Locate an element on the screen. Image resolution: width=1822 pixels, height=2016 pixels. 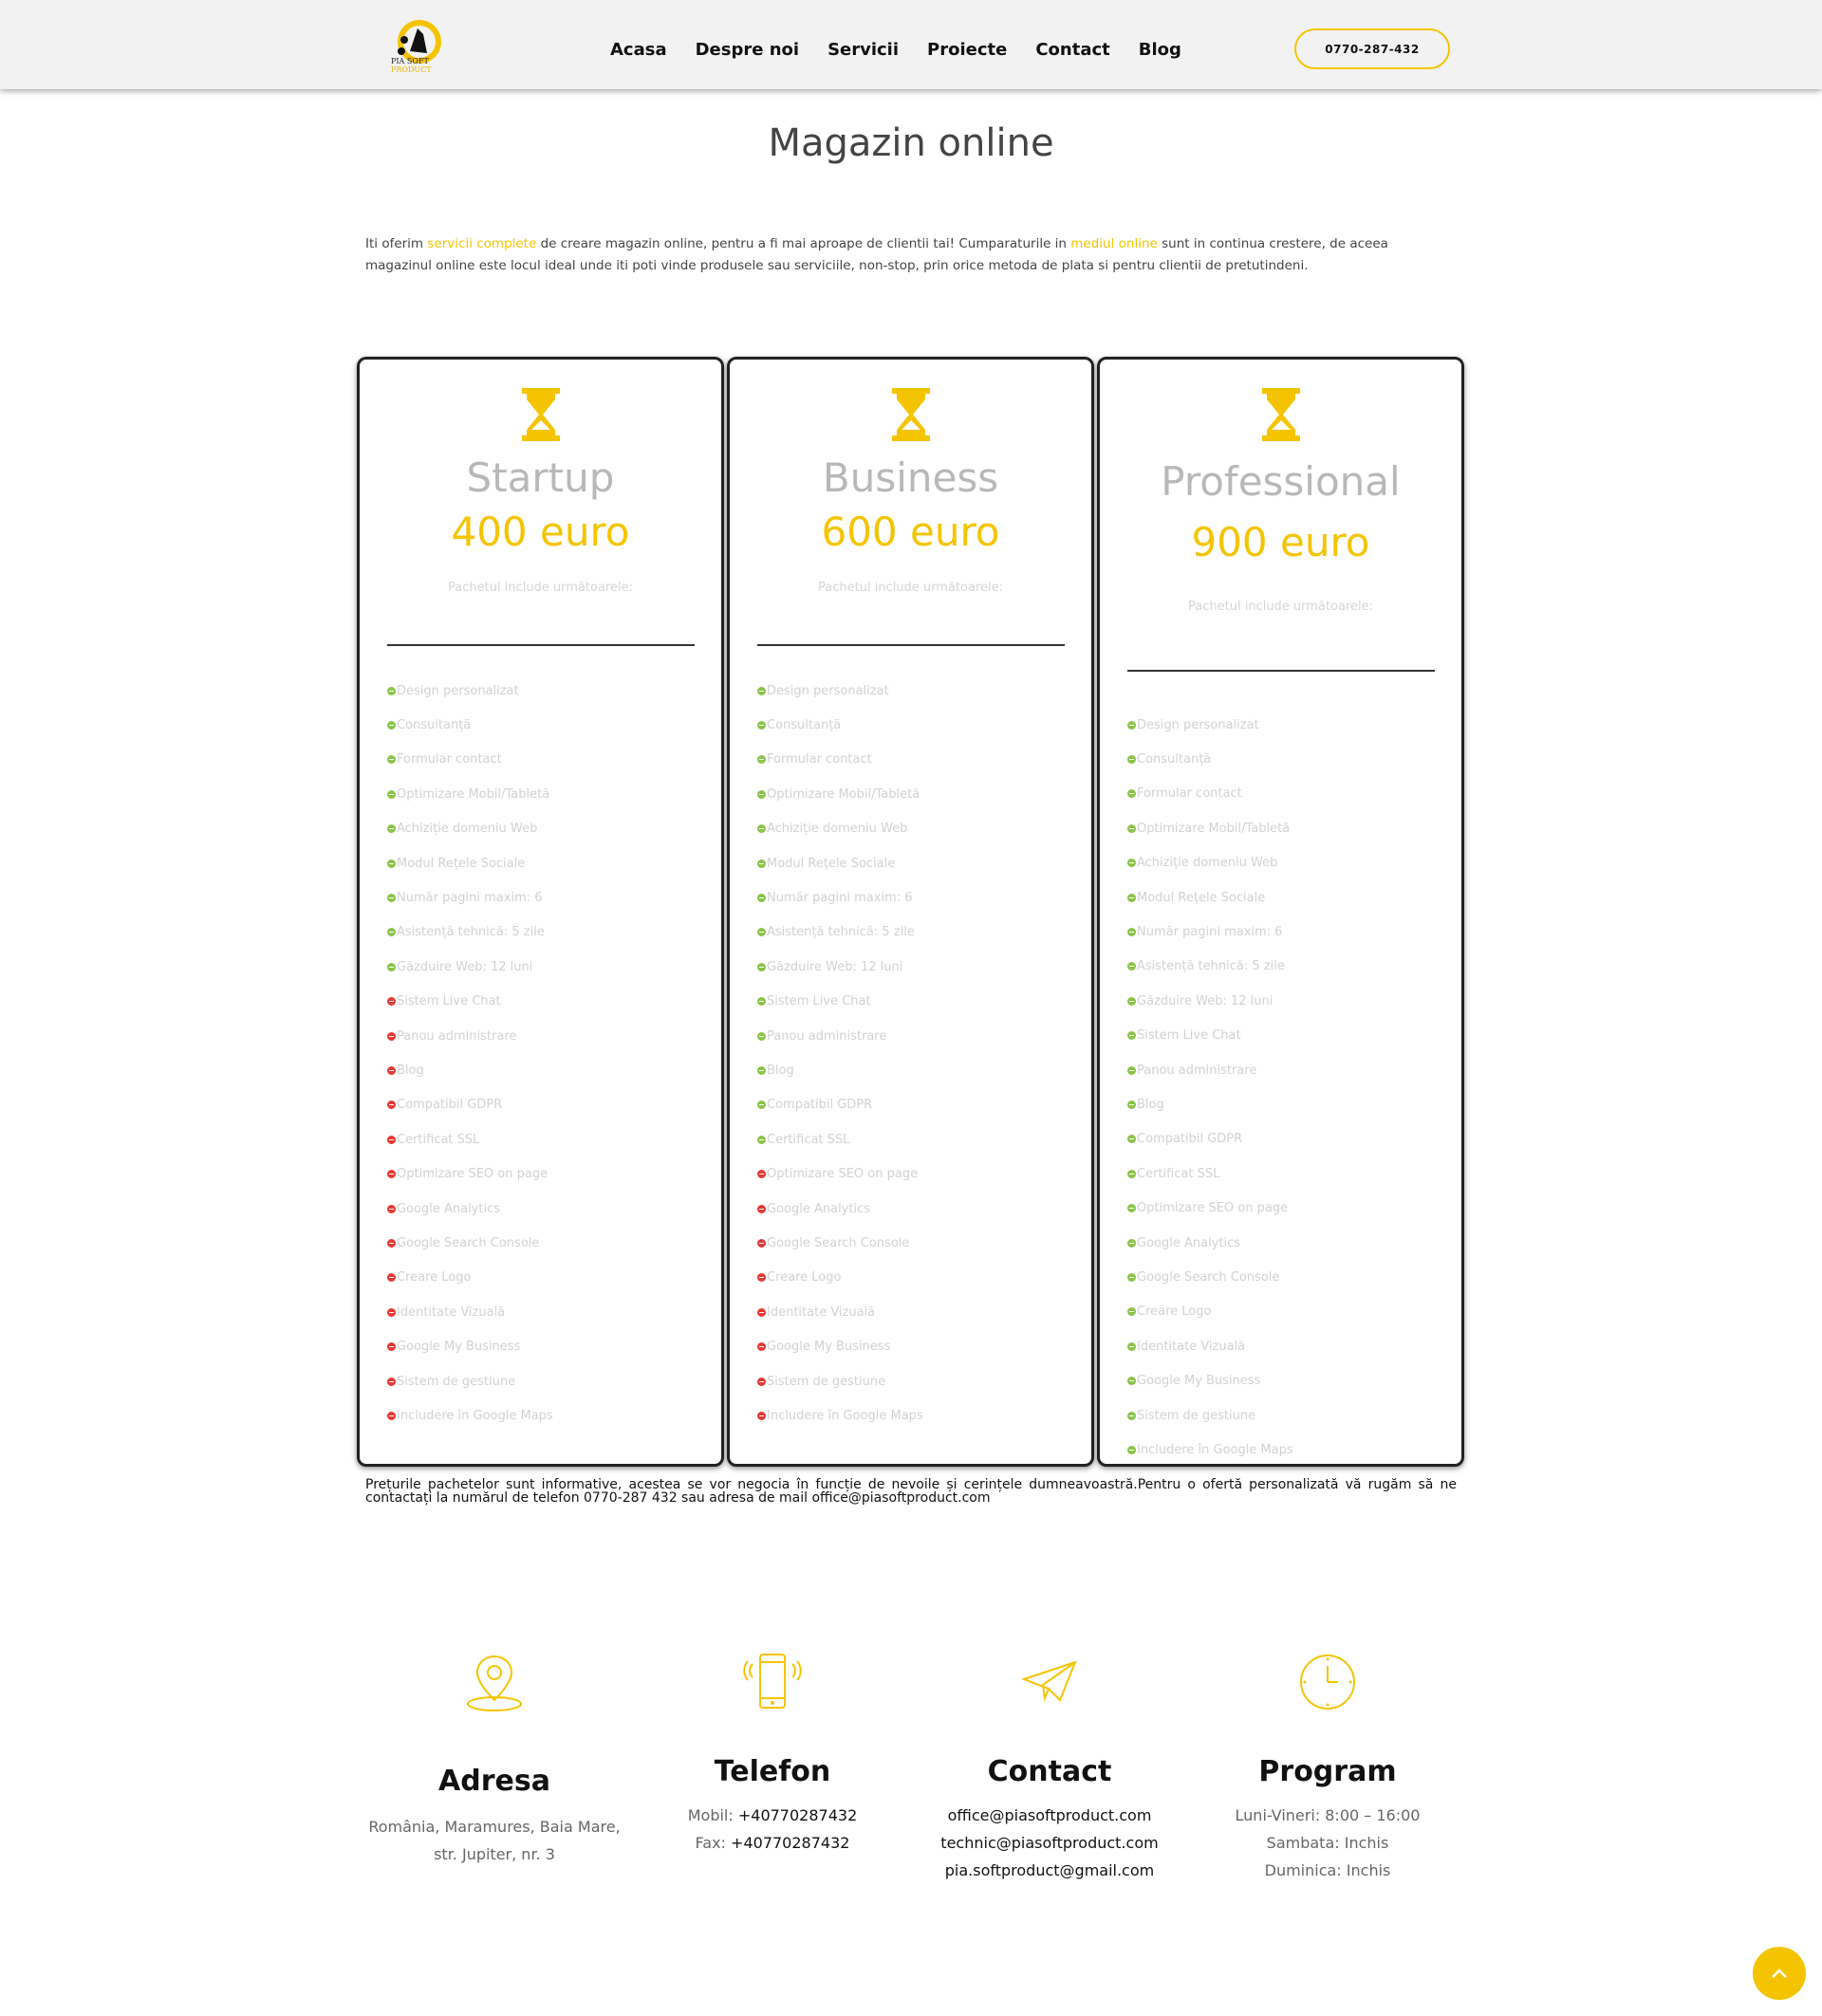
nav-despre-noi: Despre noi is located at coordinates (747, 50).